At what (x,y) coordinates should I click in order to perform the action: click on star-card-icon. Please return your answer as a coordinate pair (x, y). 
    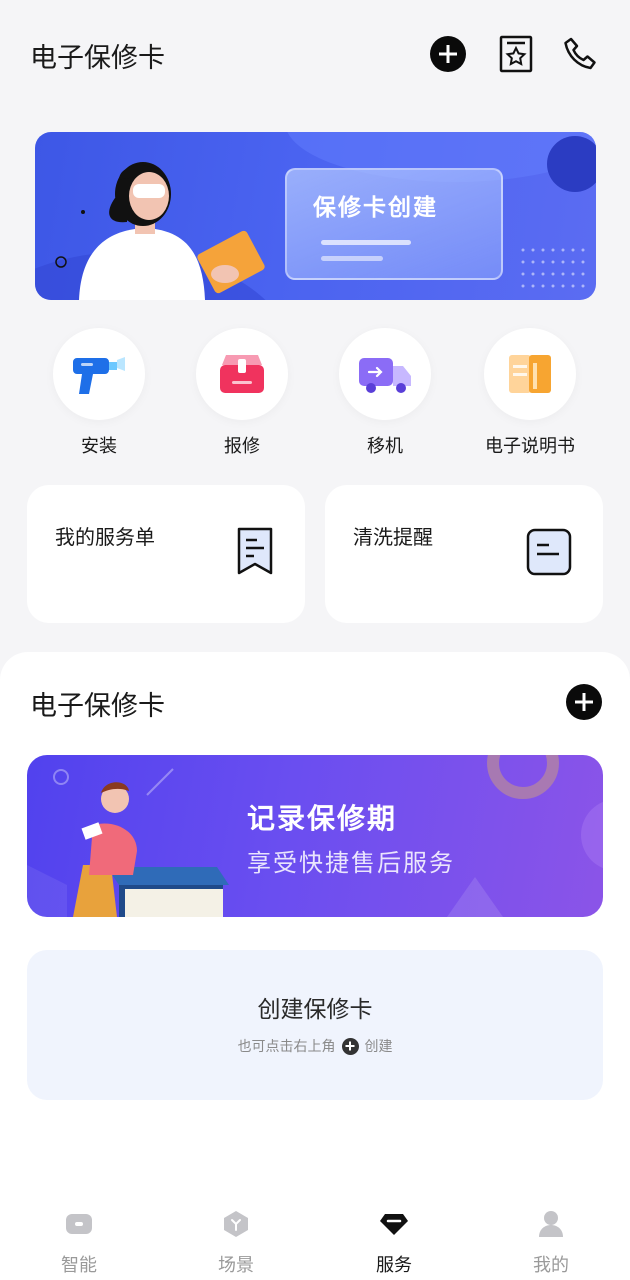
    Looking at the image, I should click on (516, 54).